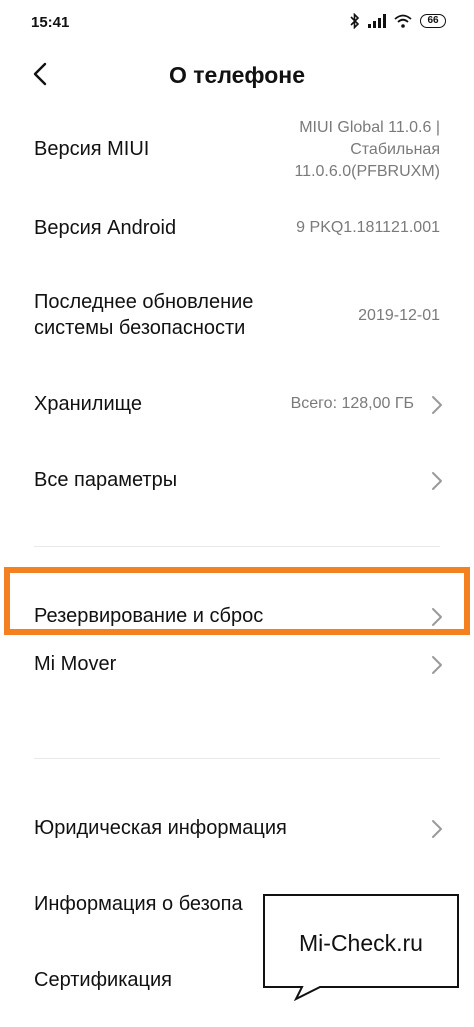 Image resolution: width=474 pixels, height=1027 pixels. What do you see at coordinates (355, 21) in the screenshot?
I see `bluetooth-icon` at bounding box center [355, 21].